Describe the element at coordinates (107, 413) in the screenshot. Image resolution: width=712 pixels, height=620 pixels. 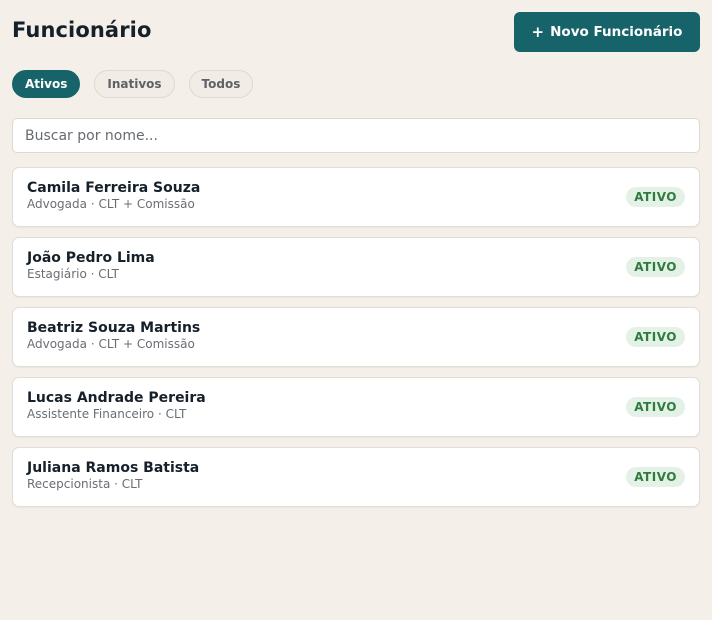
I see `employee-role-contract: Assistente Financeiro · CLT` at that location.